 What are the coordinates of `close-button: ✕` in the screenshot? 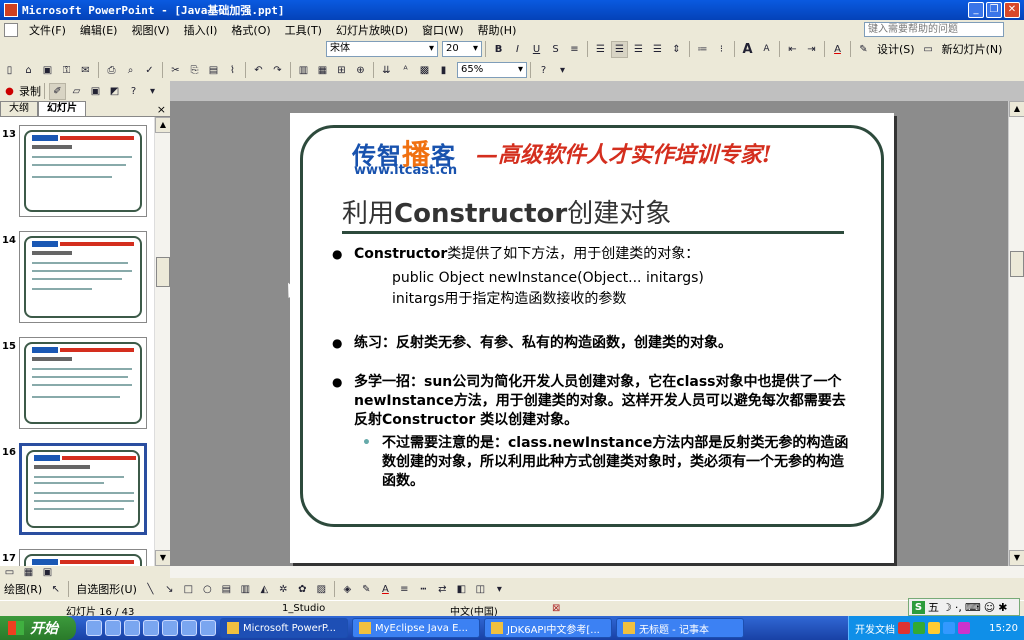 It's located at (1012, 10).